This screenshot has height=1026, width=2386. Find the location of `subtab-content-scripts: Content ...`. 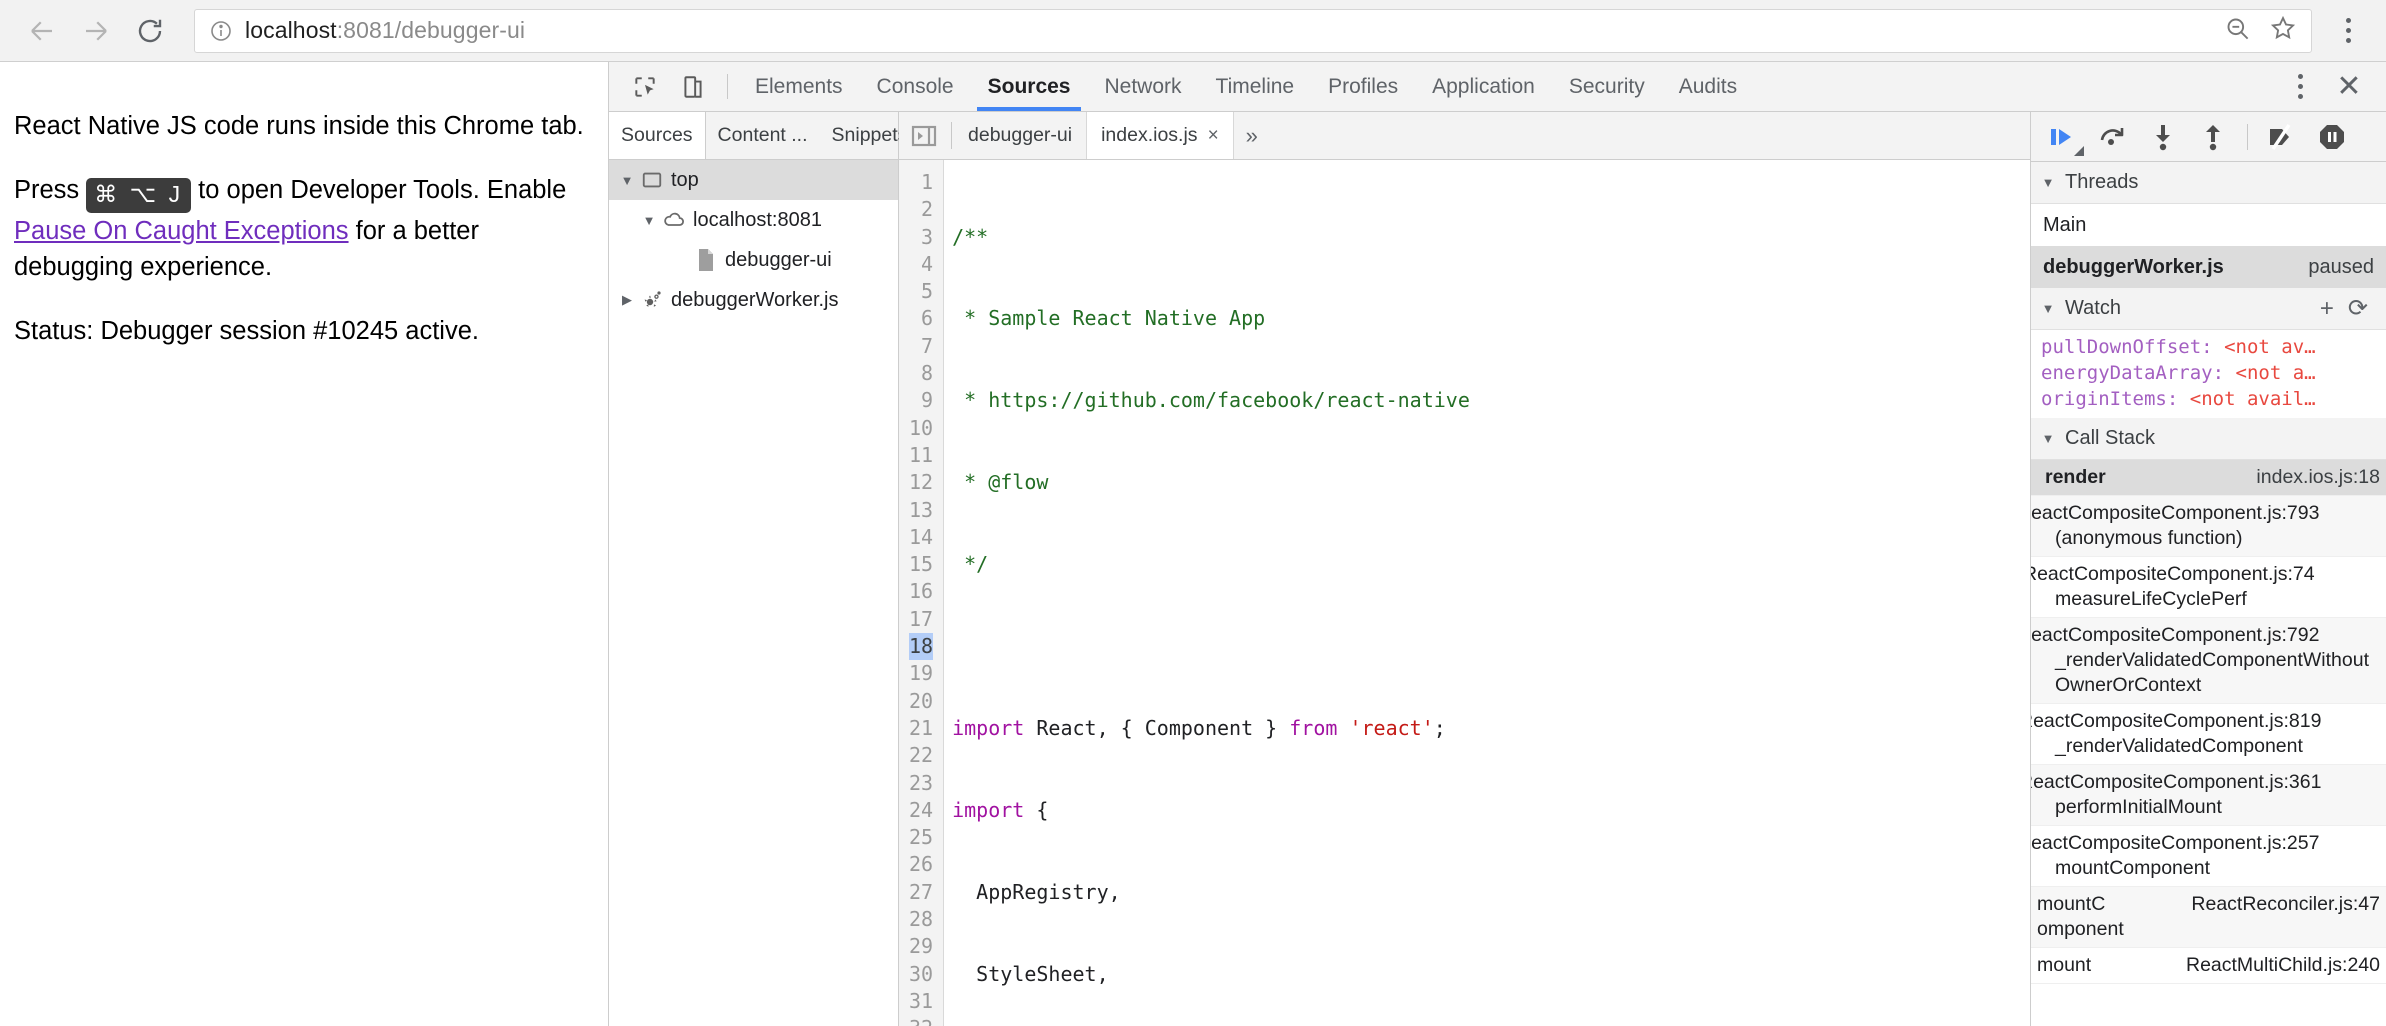

subtab-content-scripts: Content ... is located at coordinates (763, 135).